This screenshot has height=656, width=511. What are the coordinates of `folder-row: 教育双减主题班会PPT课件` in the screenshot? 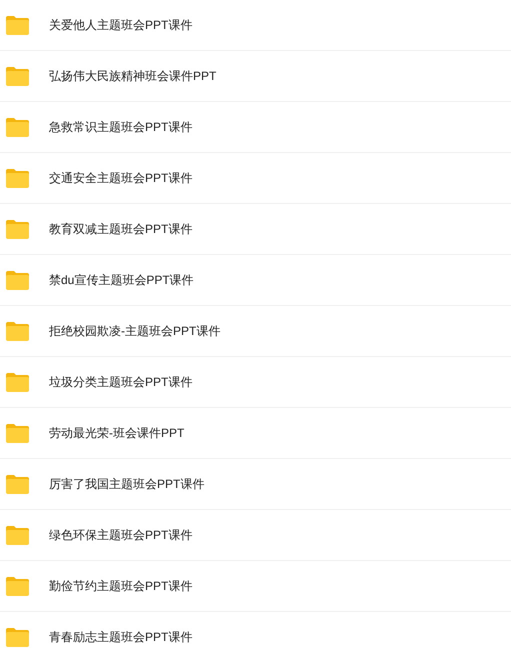 It's located at (255, 229).